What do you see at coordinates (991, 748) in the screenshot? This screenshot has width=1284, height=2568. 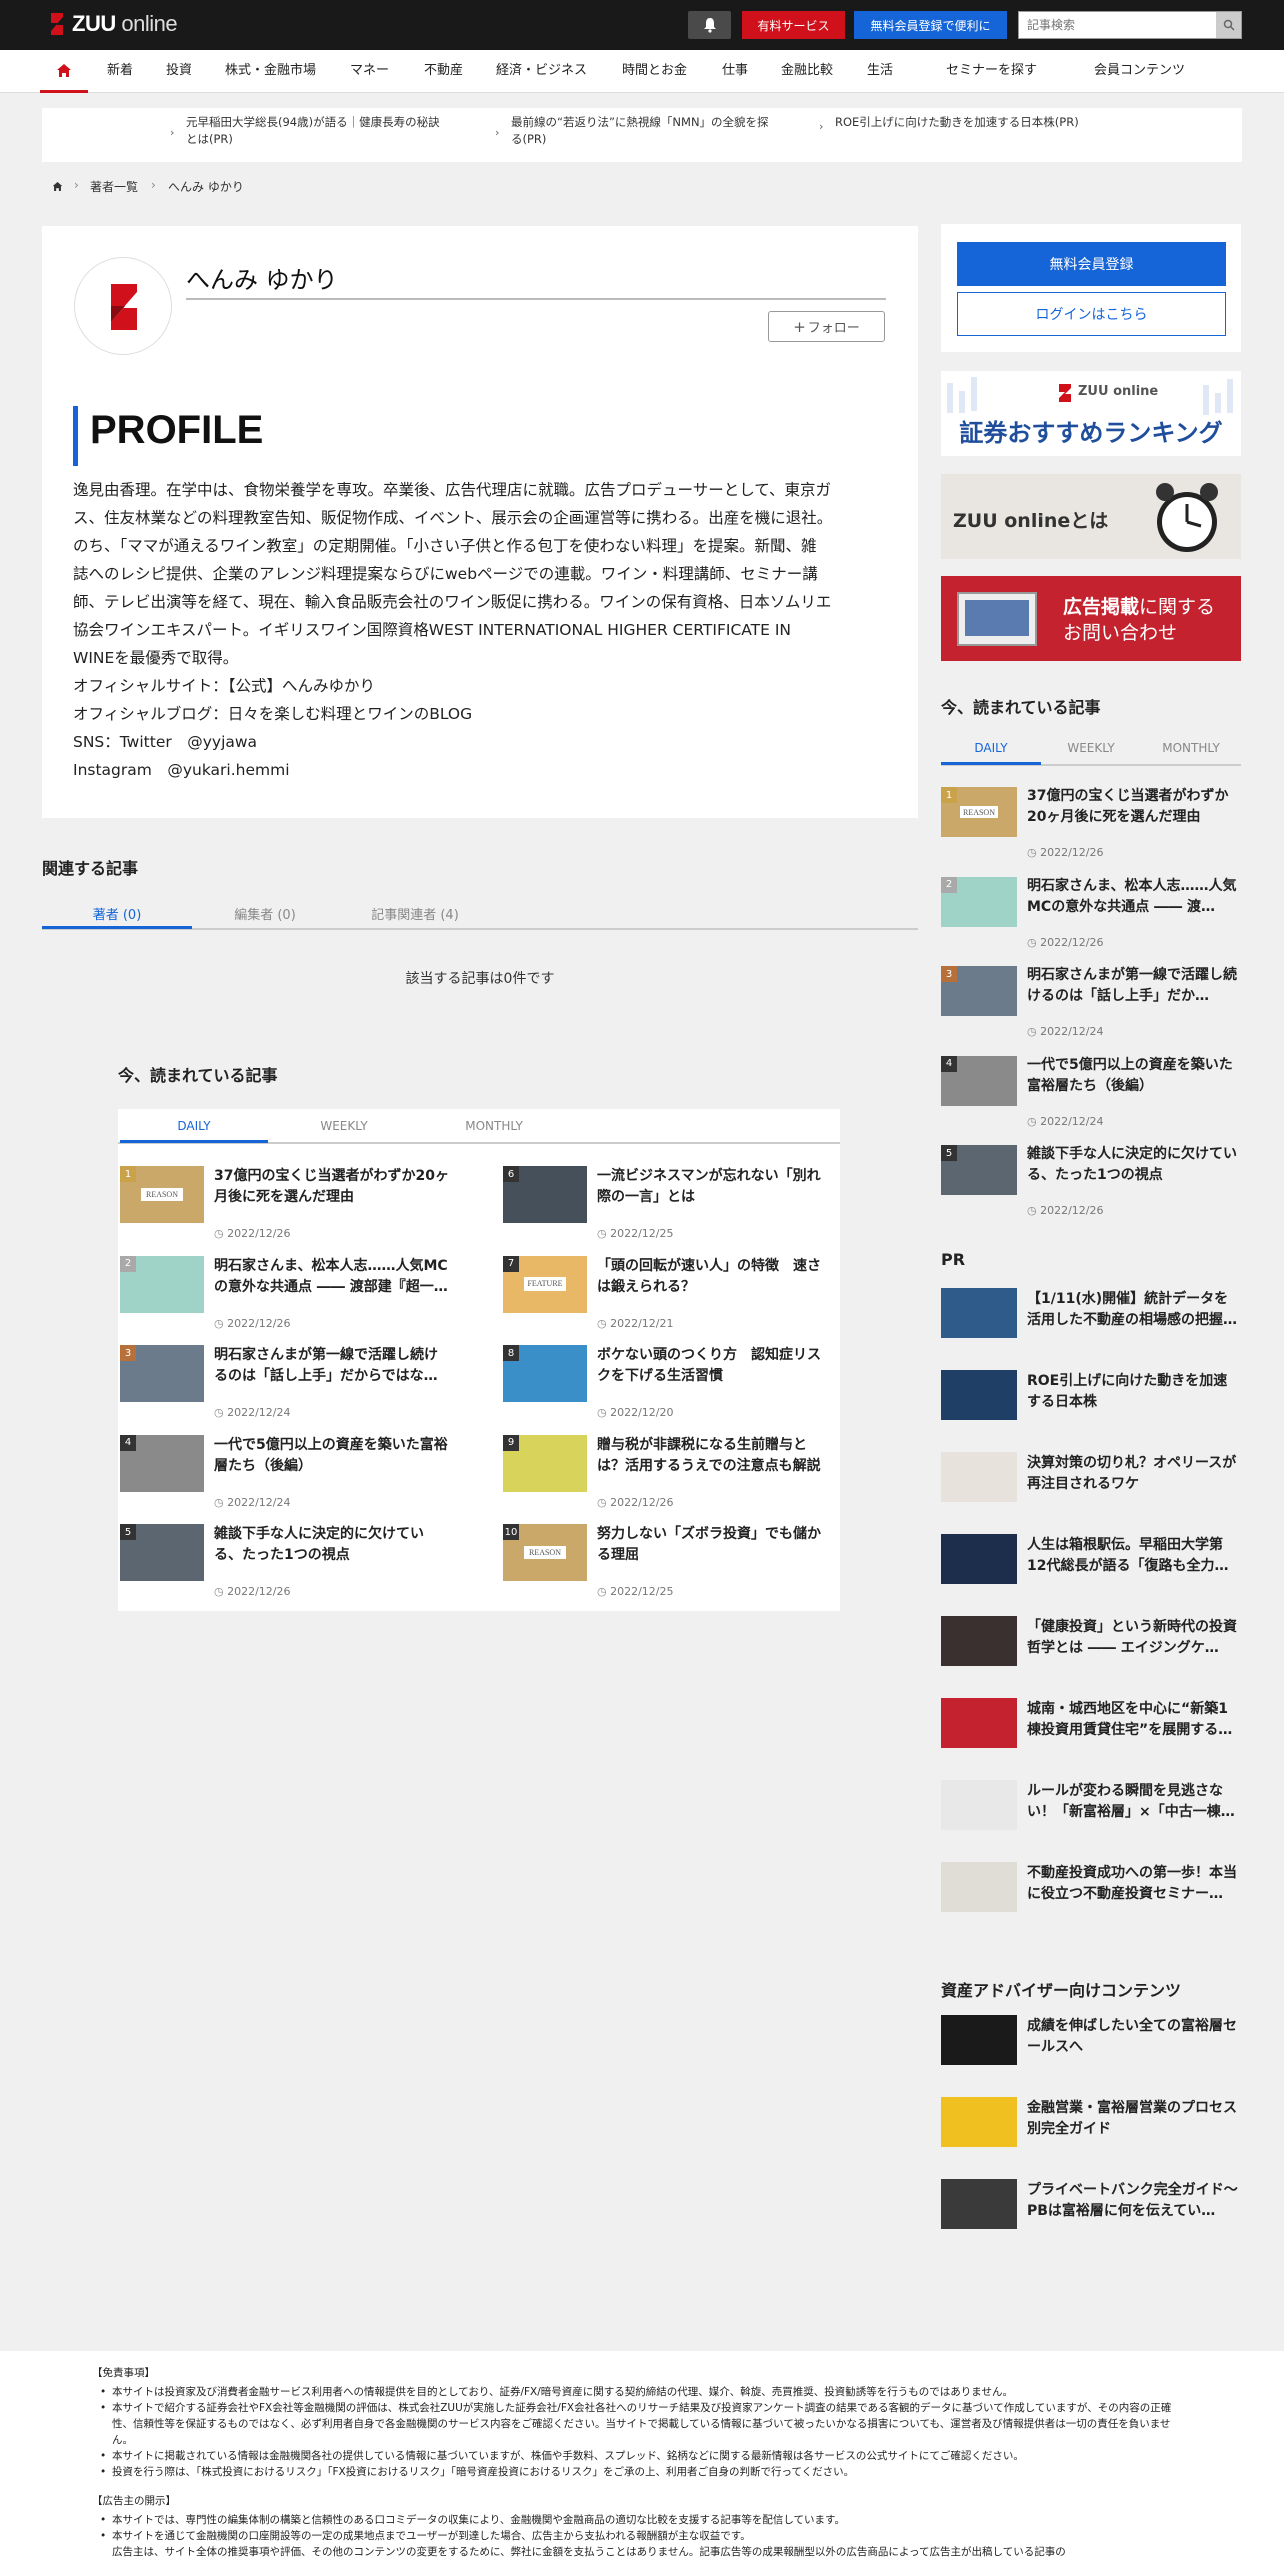 I see `sidebar-tab-daily: DAILY` at bounding box center [991, 748].